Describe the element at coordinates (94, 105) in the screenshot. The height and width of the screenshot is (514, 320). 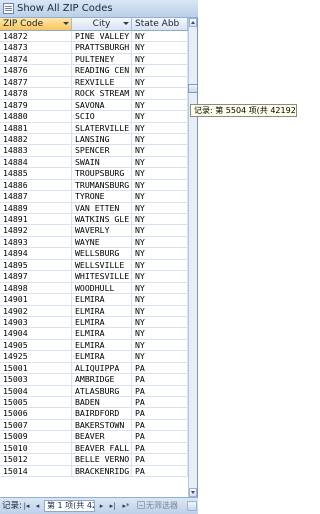
I see `table-row: 14879 SAVONA NY` at that location.